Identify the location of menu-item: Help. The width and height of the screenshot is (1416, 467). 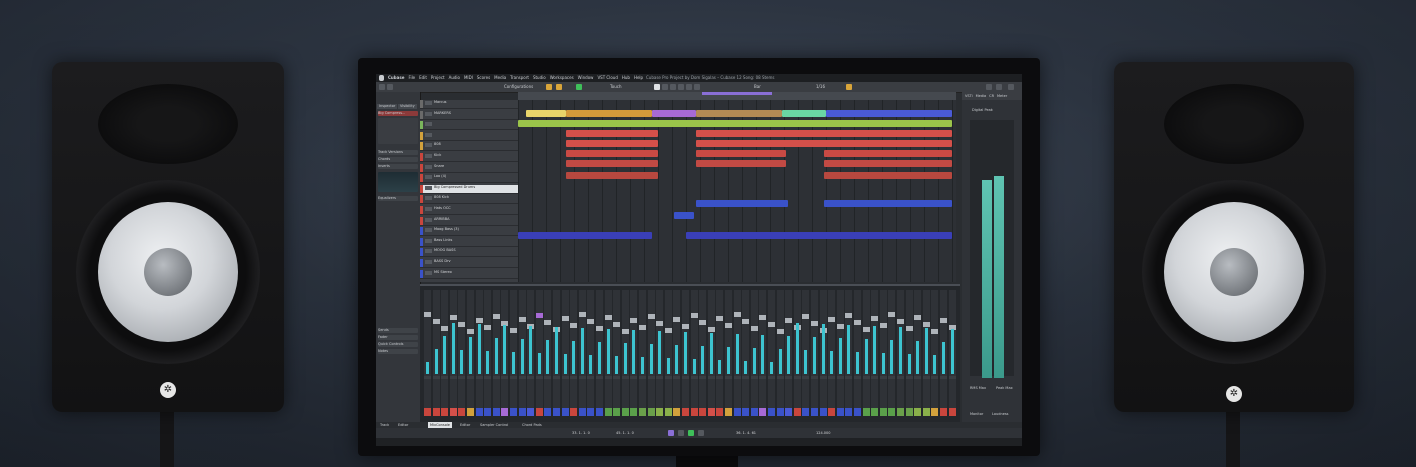
(638, 77).